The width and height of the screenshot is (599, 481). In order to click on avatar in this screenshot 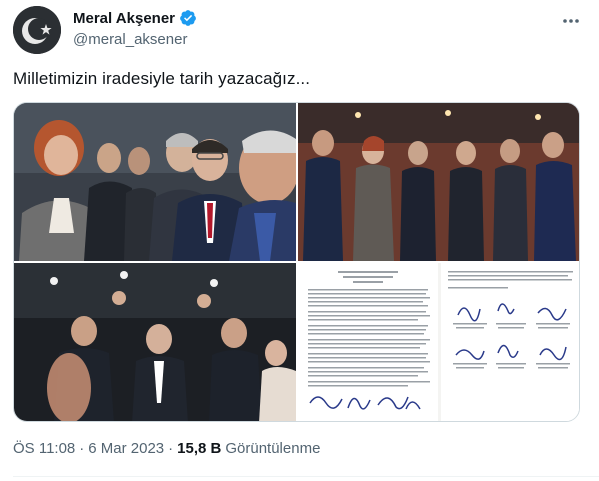, I will do `click(37, 30)`.